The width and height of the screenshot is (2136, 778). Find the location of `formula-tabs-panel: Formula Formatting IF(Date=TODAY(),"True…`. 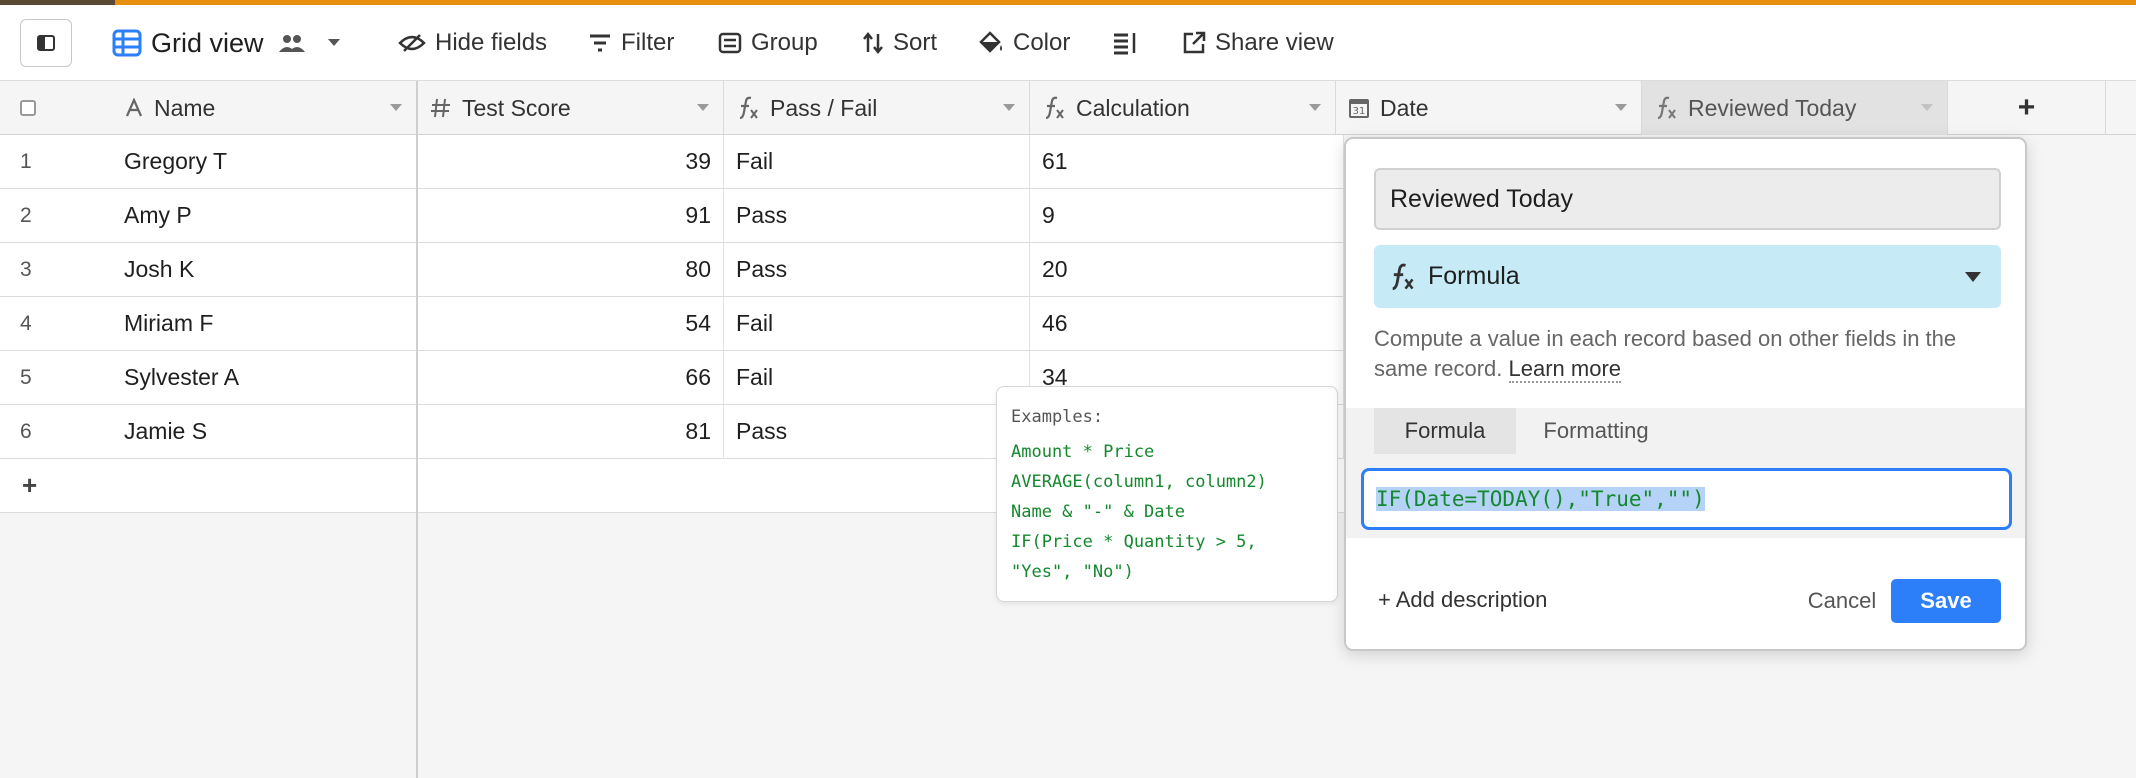

formula-tabs-panel: Formula Formatting IF(Date=TODAY(),"True… is located at coordinates (1685, 473).